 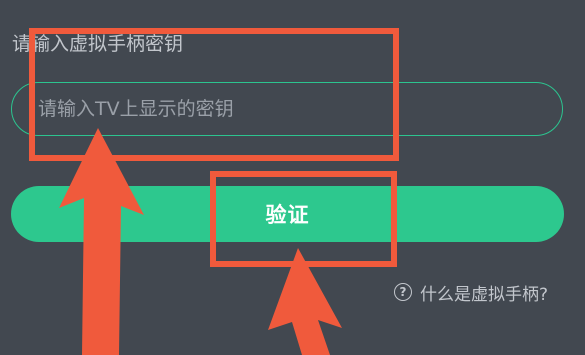 I want to click on annotation-arrow-left, so click(x=101, y=241).